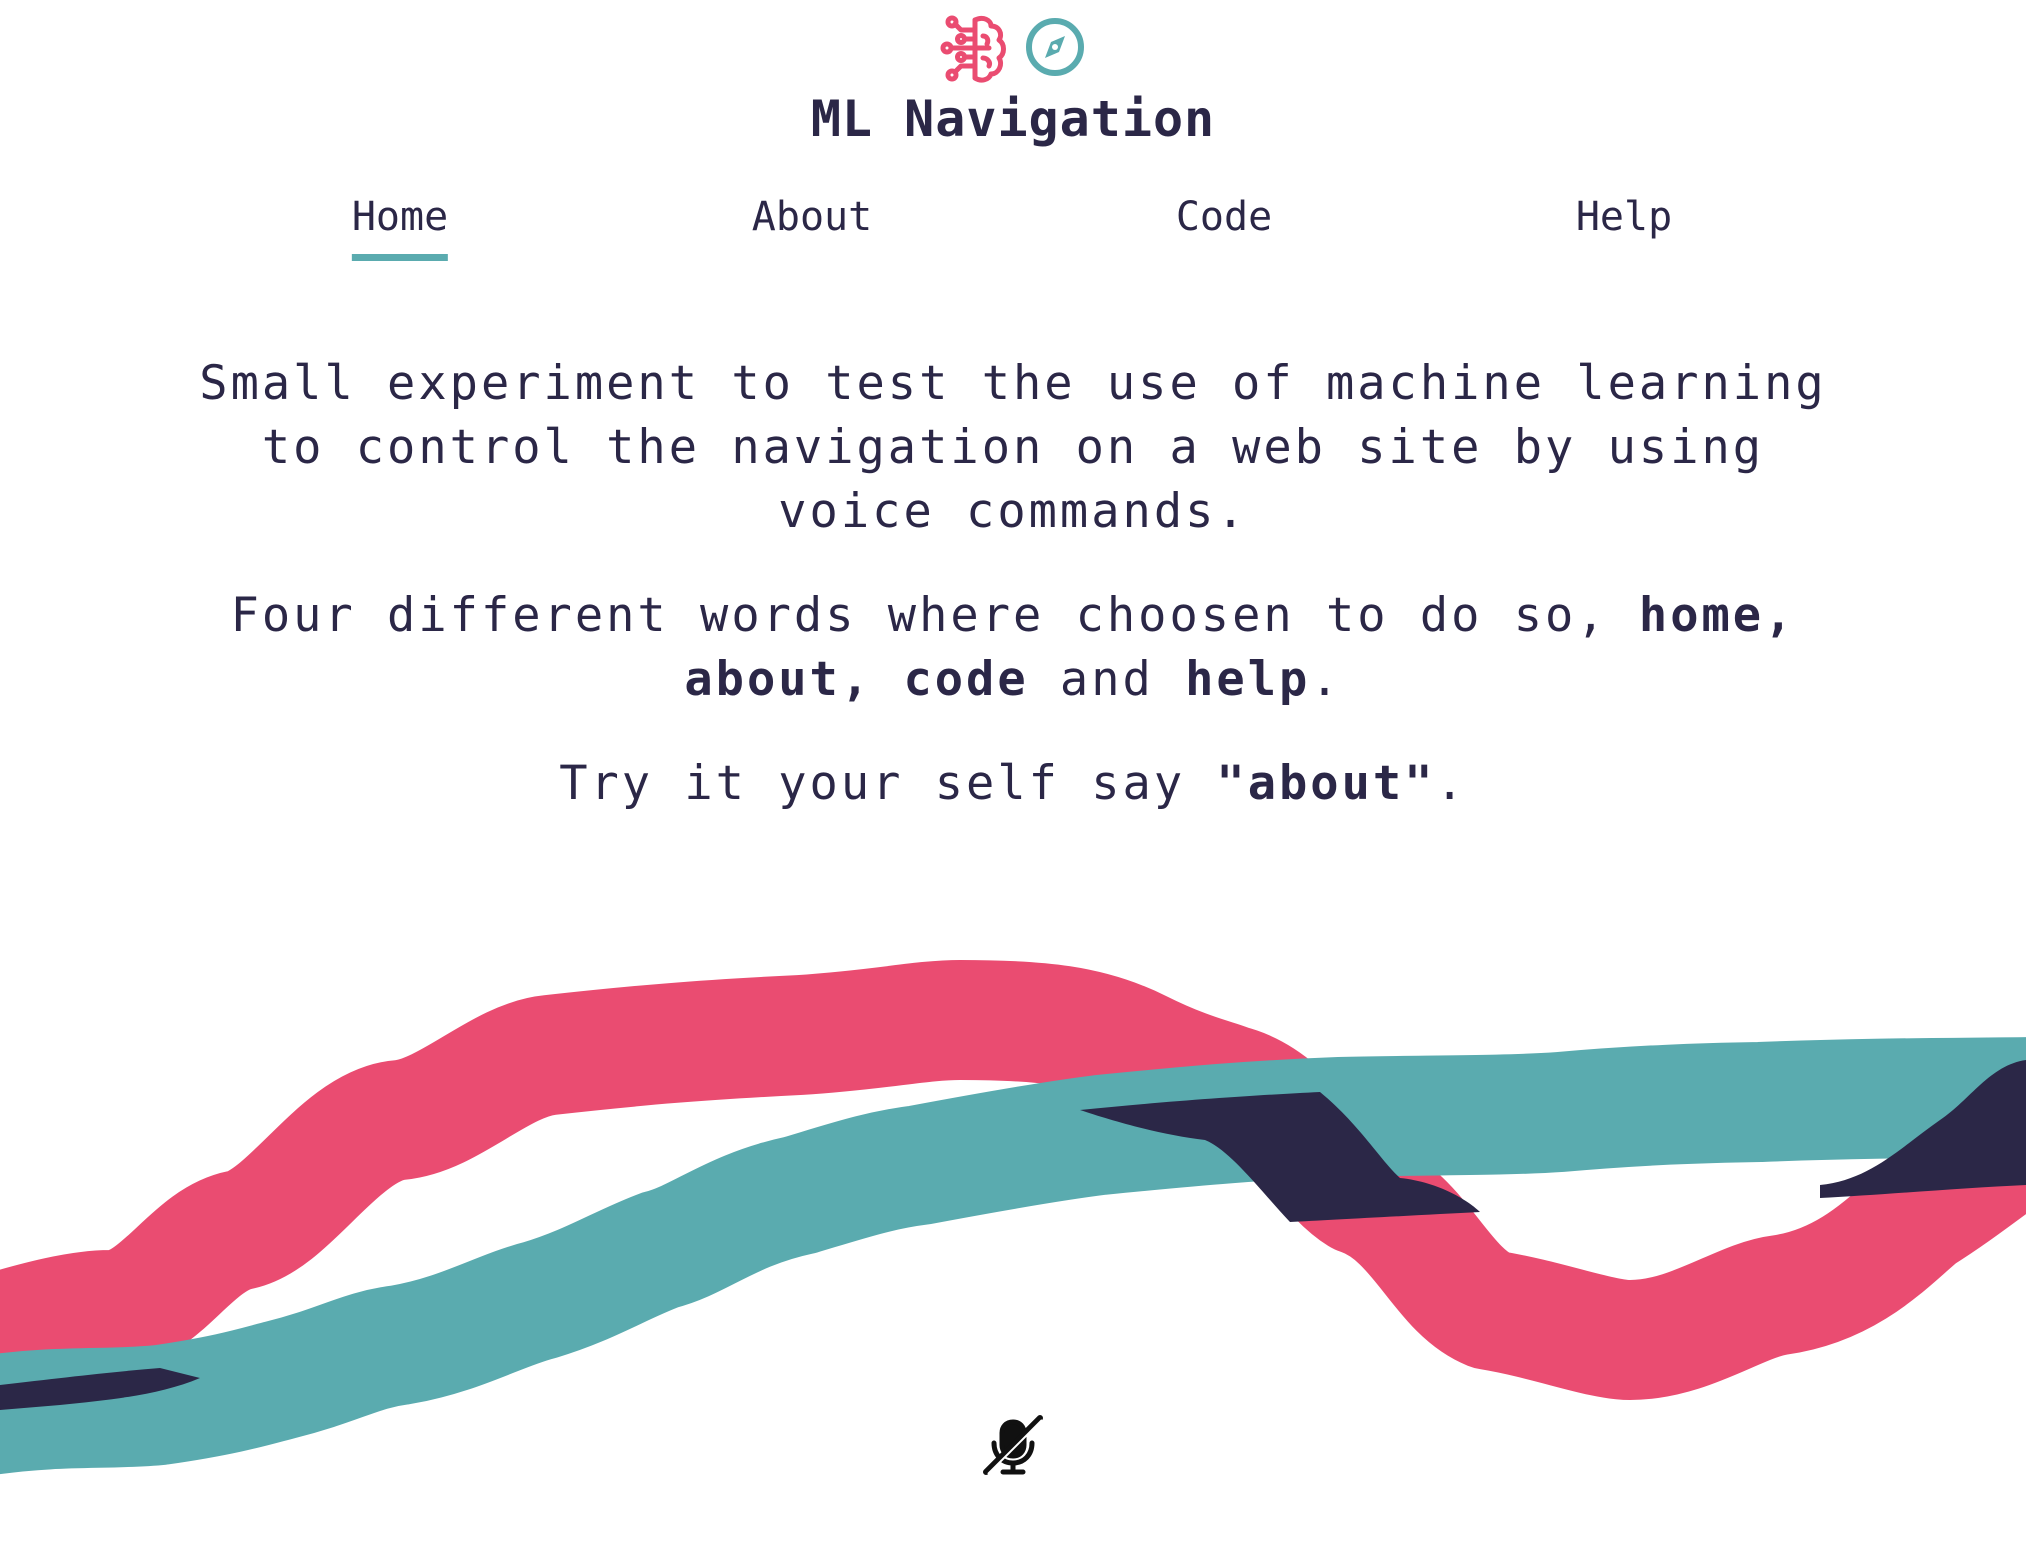  I want to click on brain-circuit-icon, so click(973, 49).